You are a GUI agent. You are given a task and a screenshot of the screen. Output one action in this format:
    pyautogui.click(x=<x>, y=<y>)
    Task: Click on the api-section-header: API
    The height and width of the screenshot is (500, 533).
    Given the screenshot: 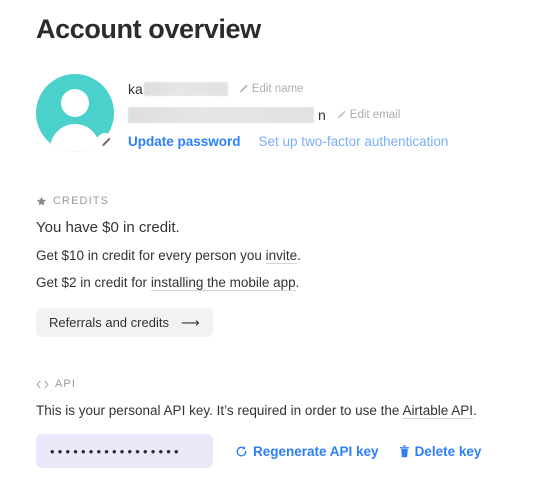 What is the action you would take?
    pyautogui.click(x=266, y=384)
    